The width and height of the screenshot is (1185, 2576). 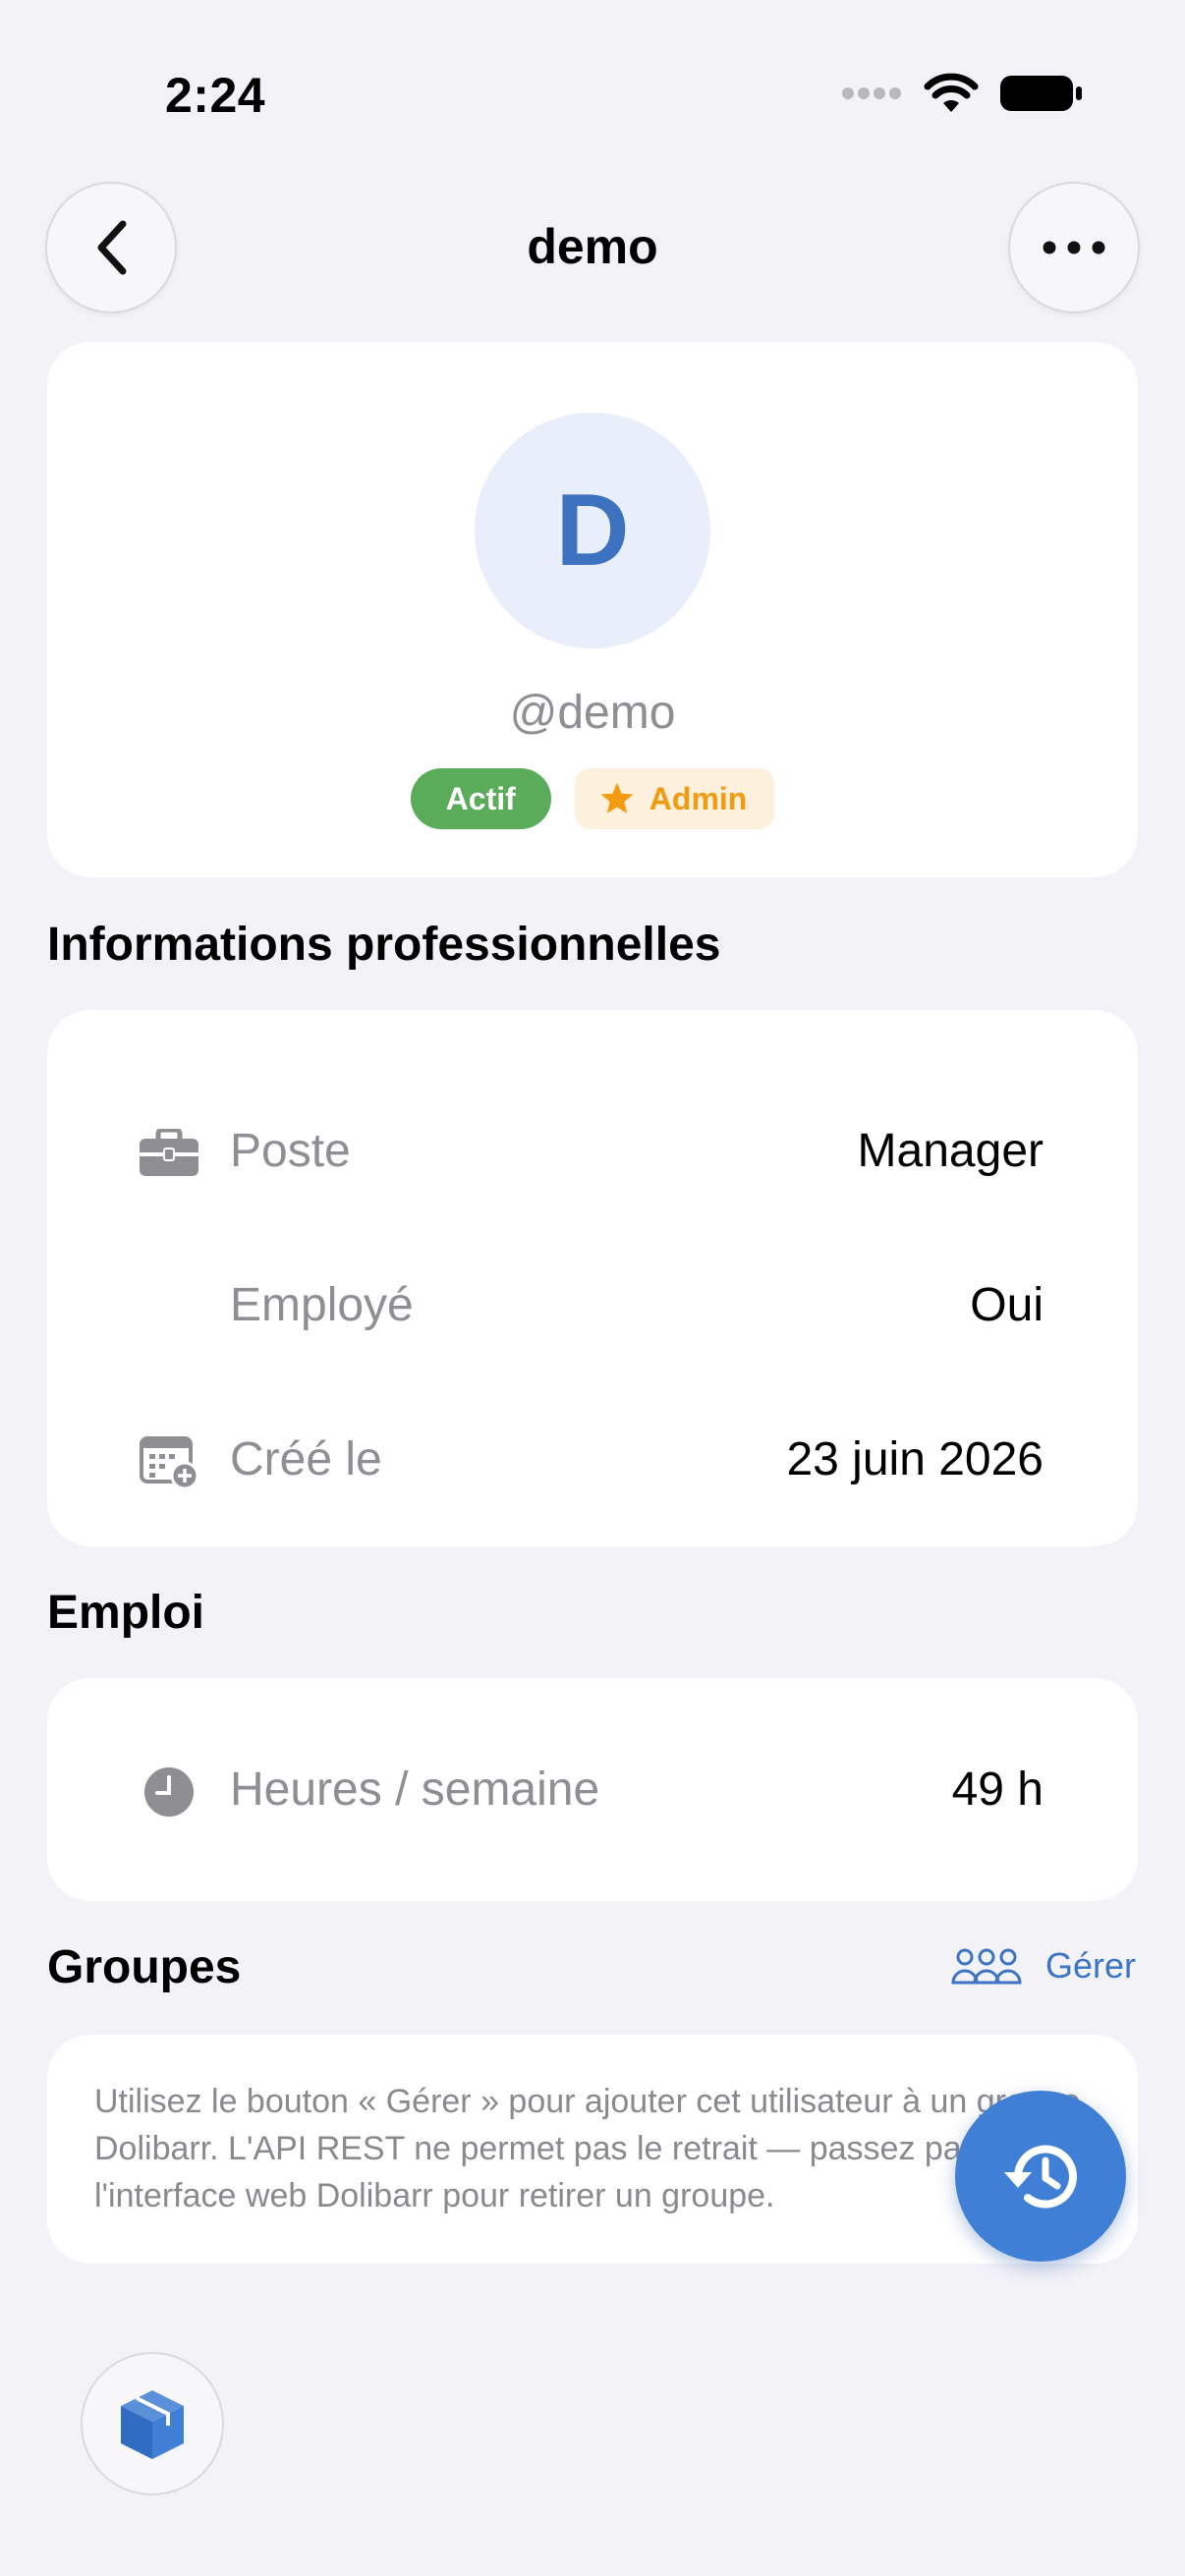 What do you see at coordinates (592, 1459) in the screenshot?
I see `info-row-cree-le: Créé le 23 juin 2026` at bounding box center [592, 1459].